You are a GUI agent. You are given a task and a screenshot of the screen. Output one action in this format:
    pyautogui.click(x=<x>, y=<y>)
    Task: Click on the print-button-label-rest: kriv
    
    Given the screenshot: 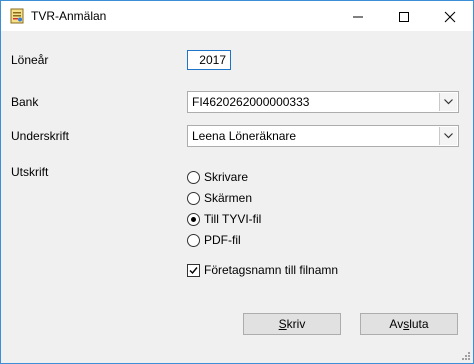 What is the action you would take?
    pyautogui.click(x=296, y=324)
    